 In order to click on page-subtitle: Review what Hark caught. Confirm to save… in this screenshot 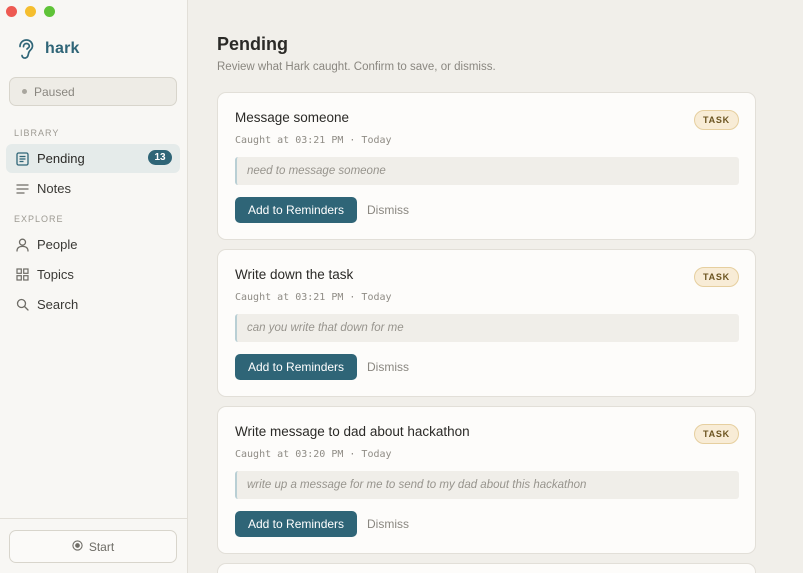, I will do `click(356, 67)`.